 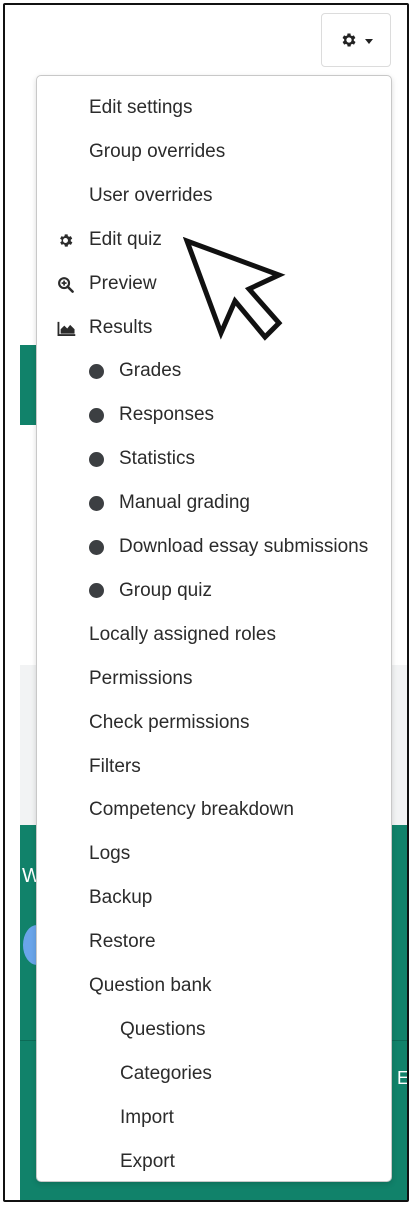 What do you see at coordinates (147, 1161) in the screenshot?
I see `menu-item-label: Export` at bounding box center [147, 1161].